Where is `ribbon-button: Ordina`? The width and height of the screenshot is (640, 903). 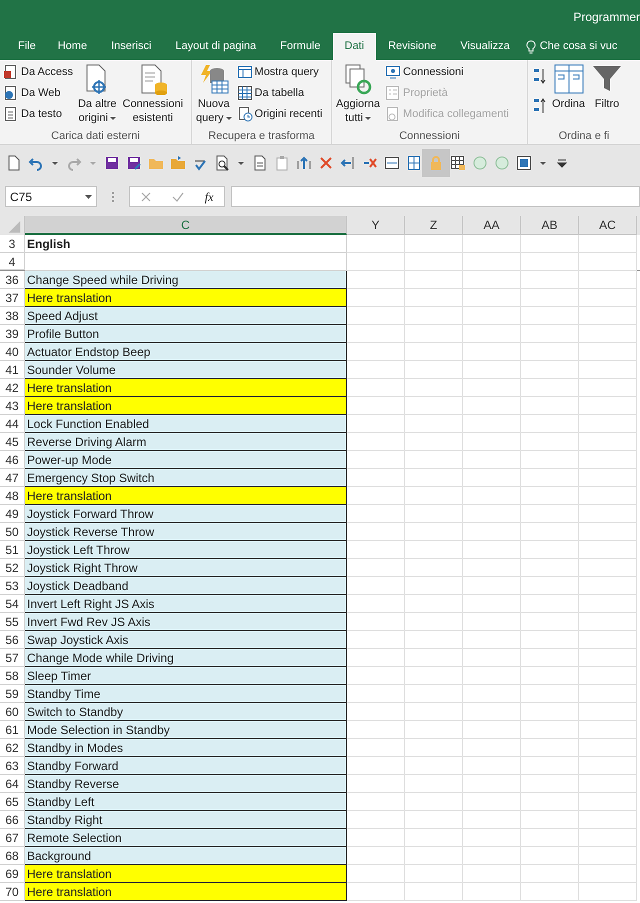
ribbon-button: Ordina is located at coordinates (568, 87).